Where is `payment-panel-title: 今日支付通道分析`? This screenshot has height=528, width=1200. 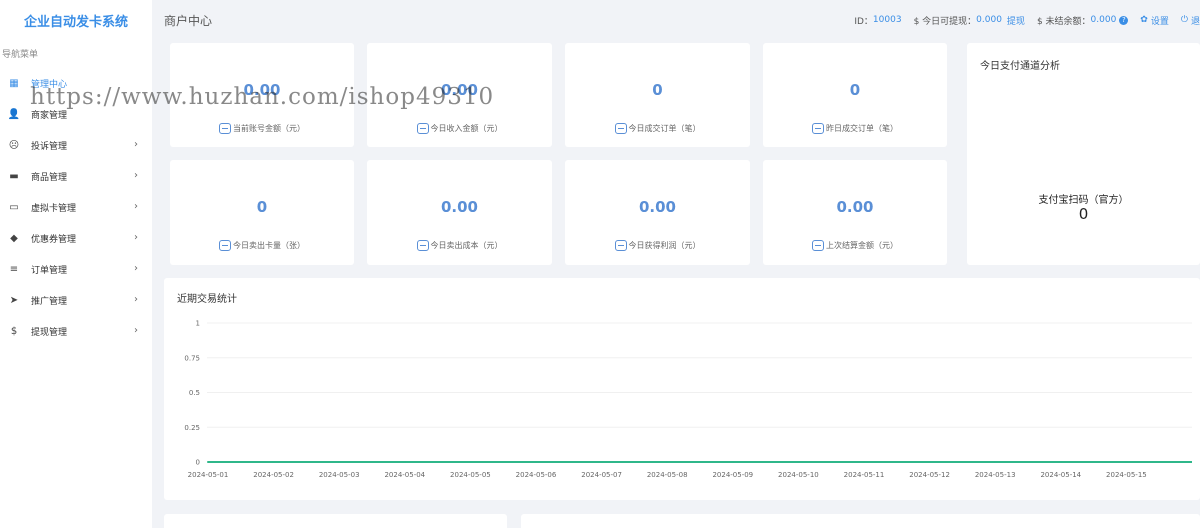
payment-panel-title: 今日支付通道分析 is located at coordinates (1020, 66).